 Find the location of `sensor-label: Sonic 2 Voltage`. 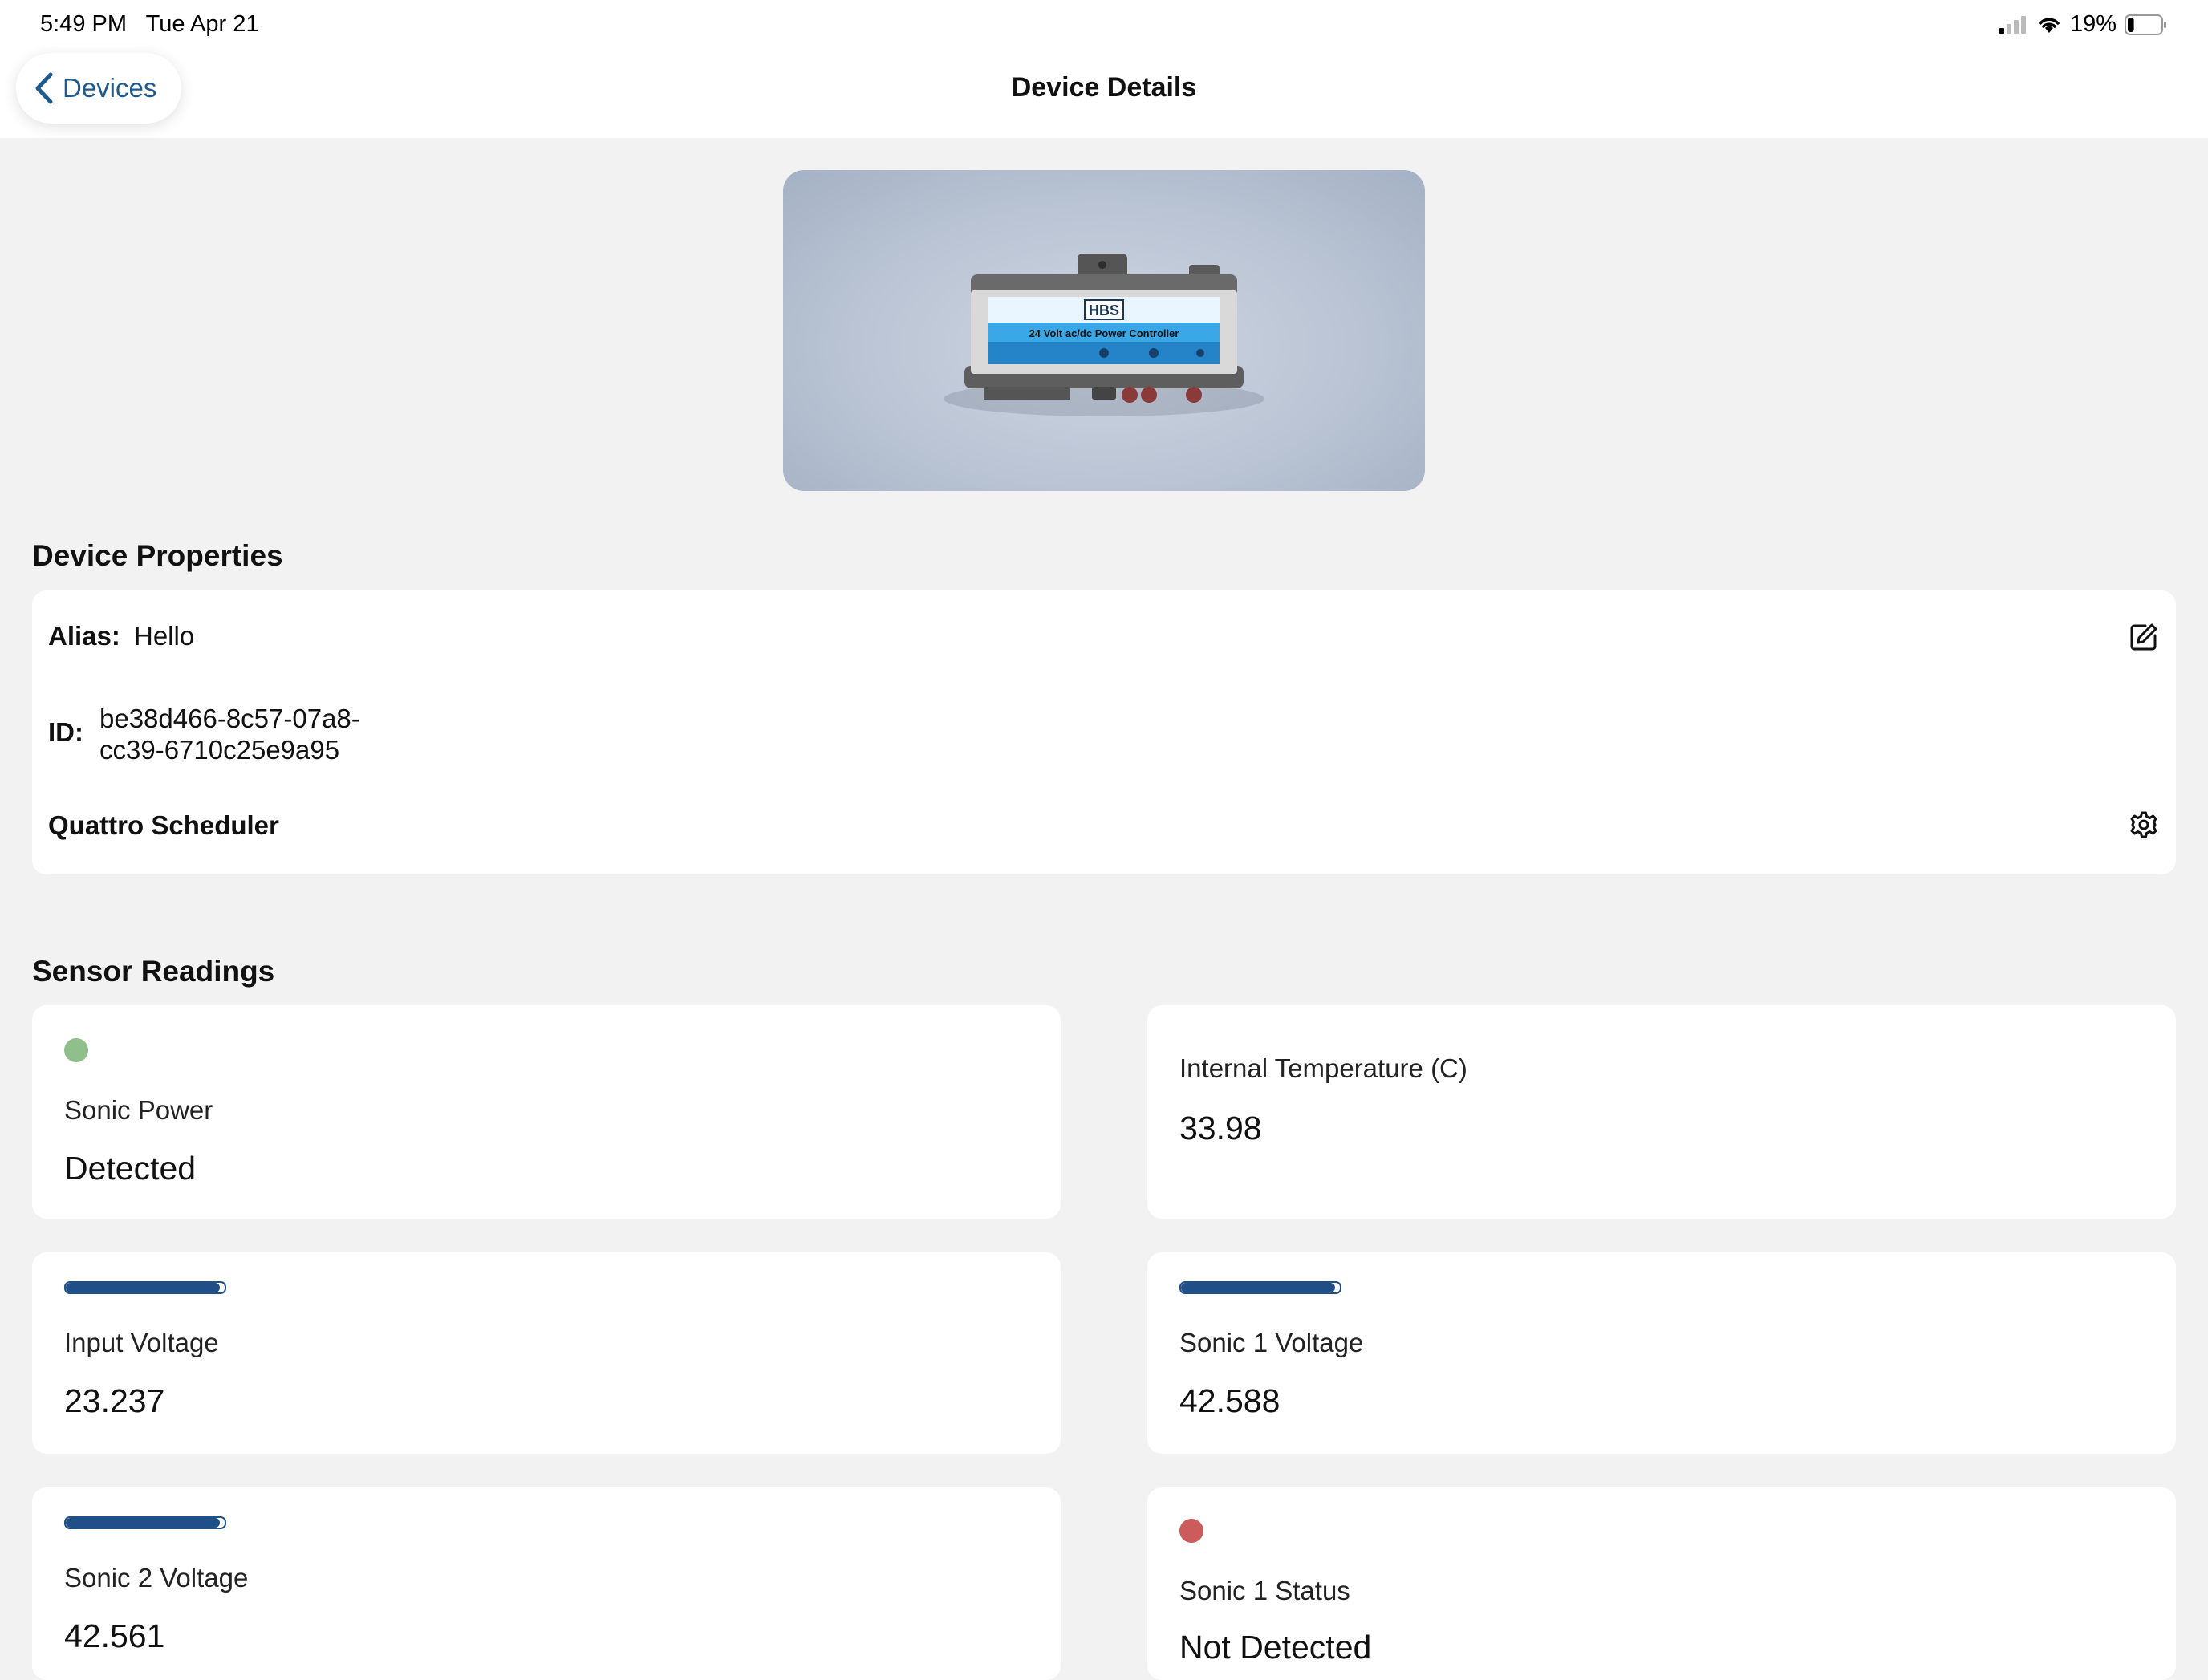

sensor-label: Sonic 2 Voltage is located at coordinates (156, 1578).